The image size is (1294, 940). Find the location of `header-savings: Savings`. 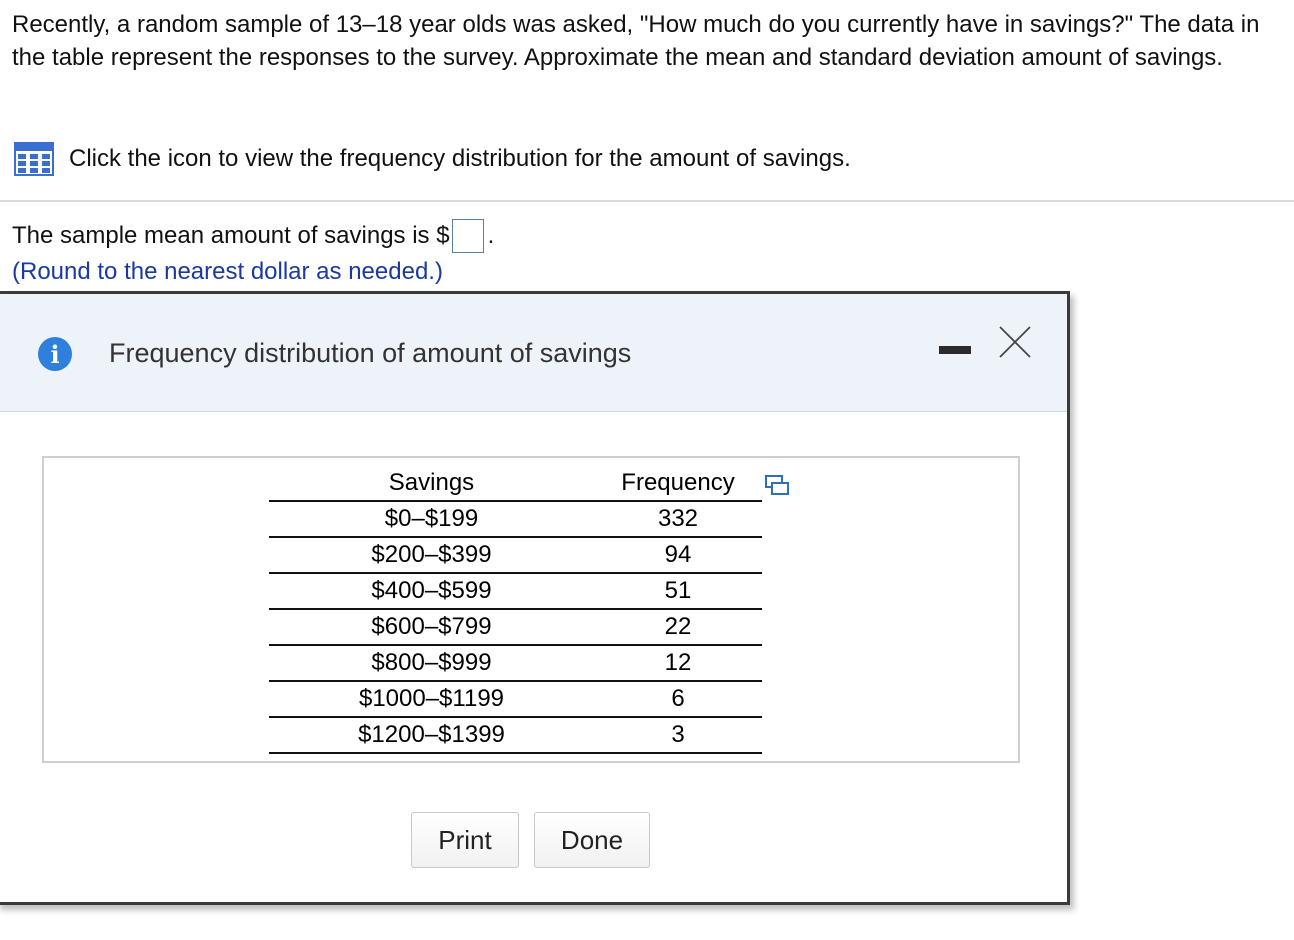

header-savings: Savings is located at coordinates (431, 484).